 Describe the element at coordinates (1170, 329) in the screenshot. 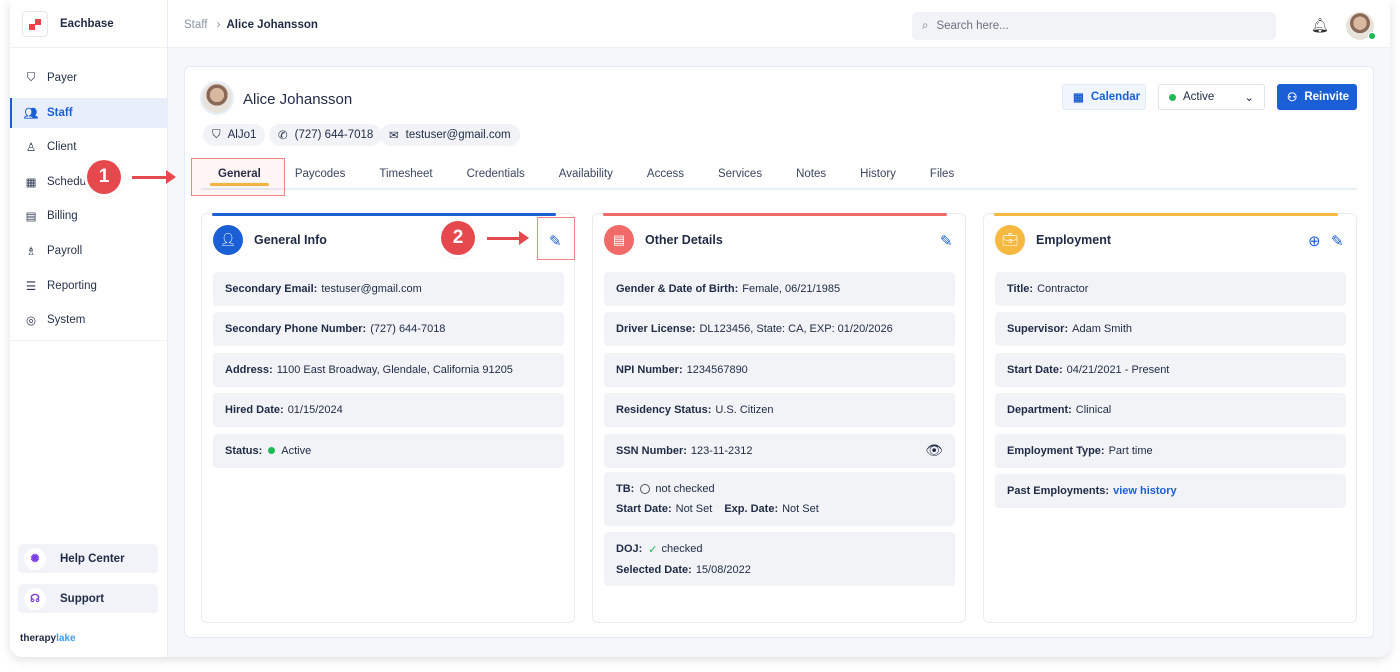

I see `info-row: Supervisor: Adam Smith` at that location.